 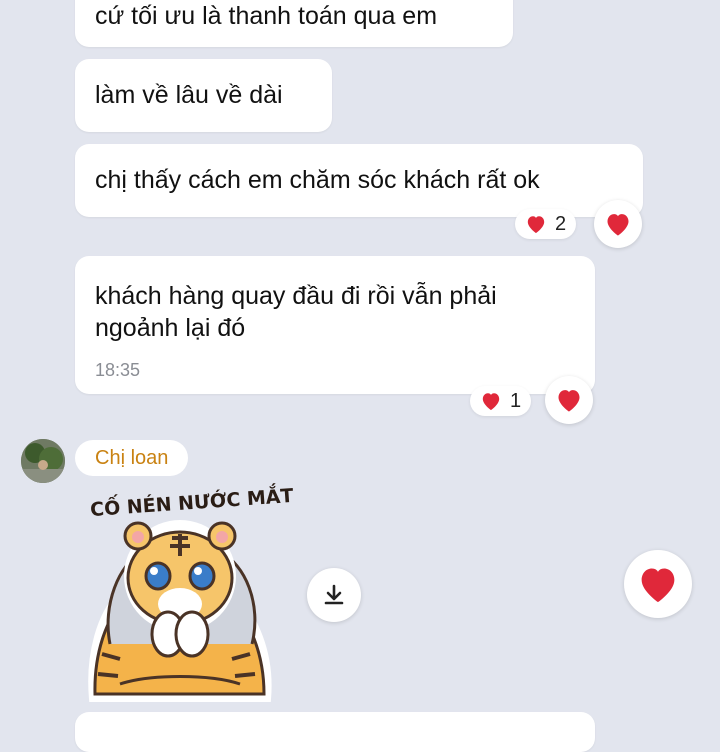 I want to click on message-text: chị thấy cách em chăm sóc khách rất ok, so click(x=317, y=180).